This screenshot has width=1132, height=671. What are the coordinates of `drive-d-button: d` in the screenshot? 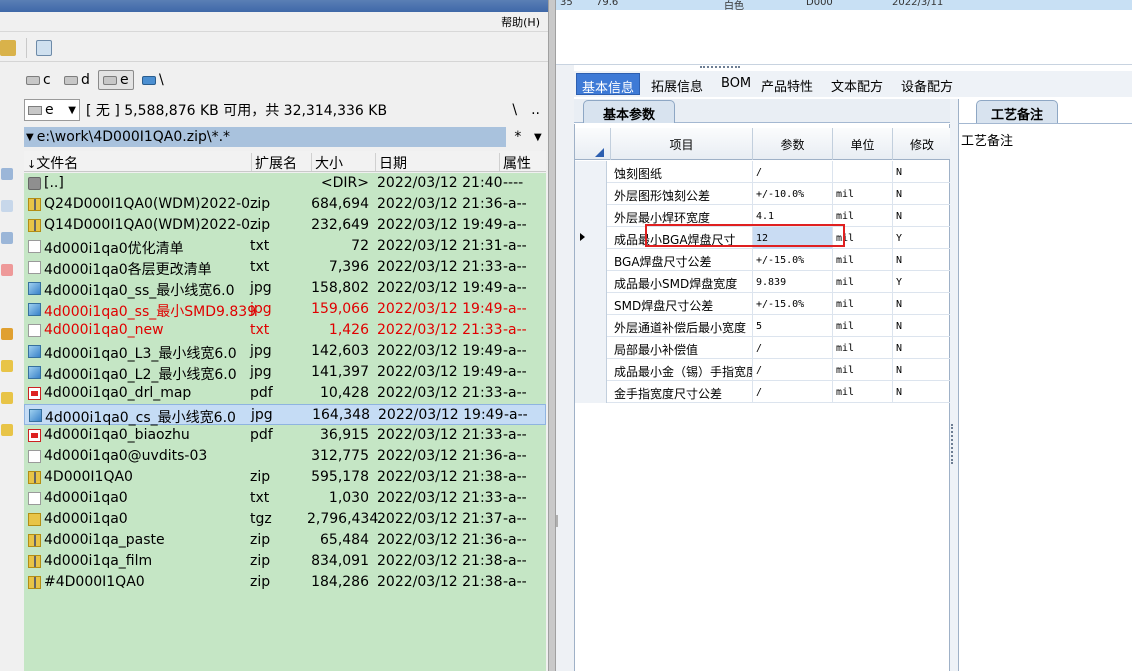 It's located at (77, 80).